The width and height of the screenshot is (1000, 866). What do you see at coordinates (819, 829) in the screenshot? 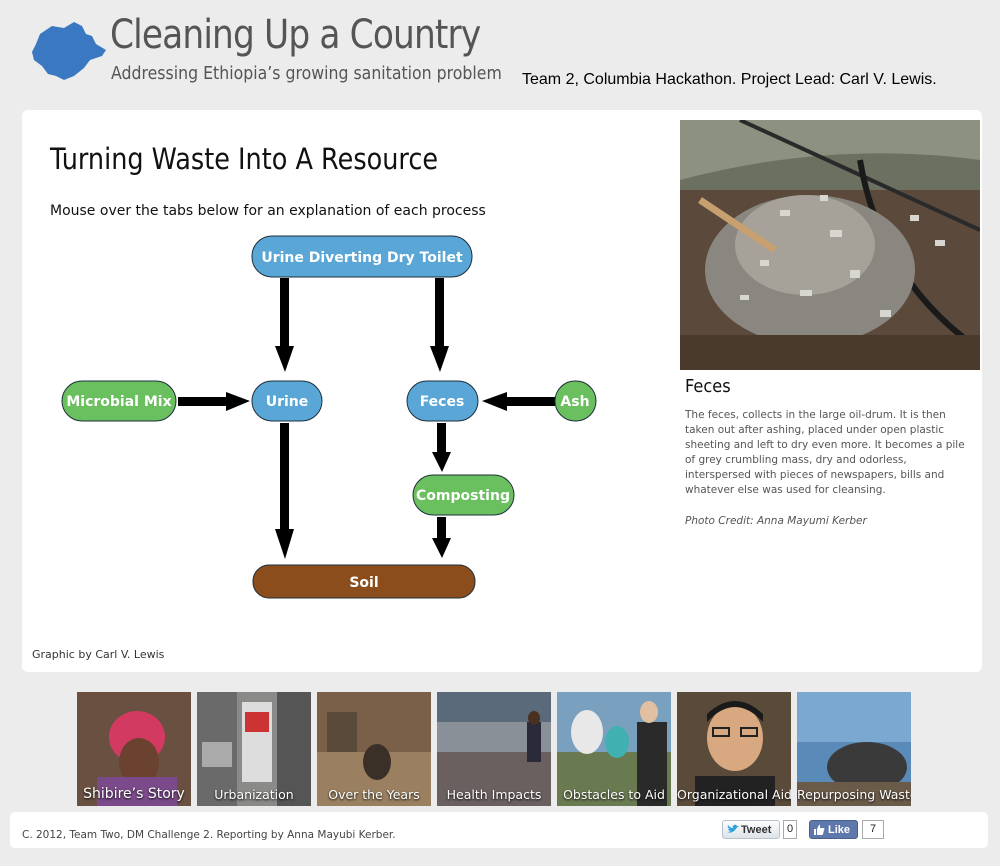
I see `thumbs-up-icon` at bounding box center [819, 829].